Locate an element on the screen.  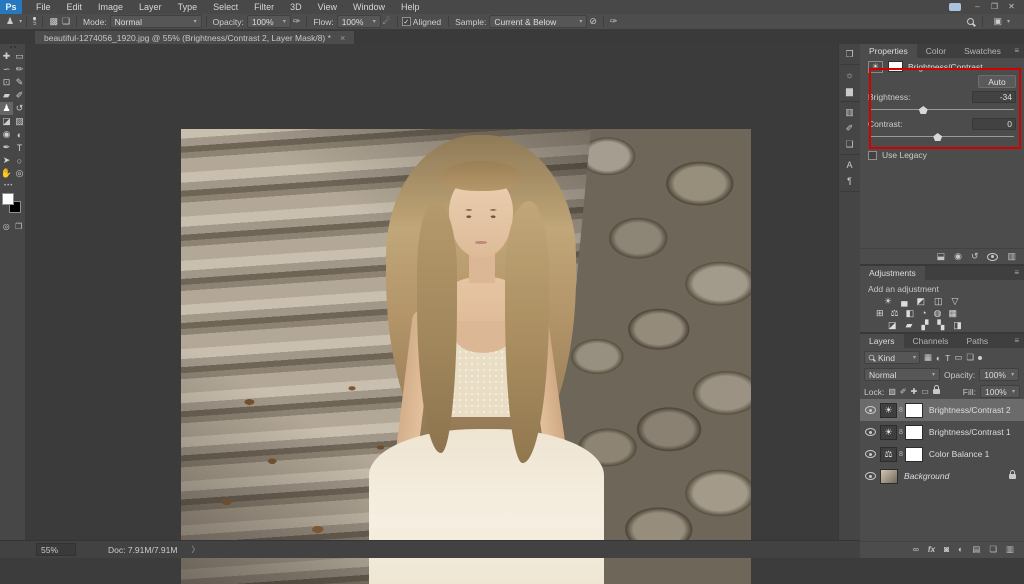
styles-panel-icon: ▆ is located at coordinates (849, 91).